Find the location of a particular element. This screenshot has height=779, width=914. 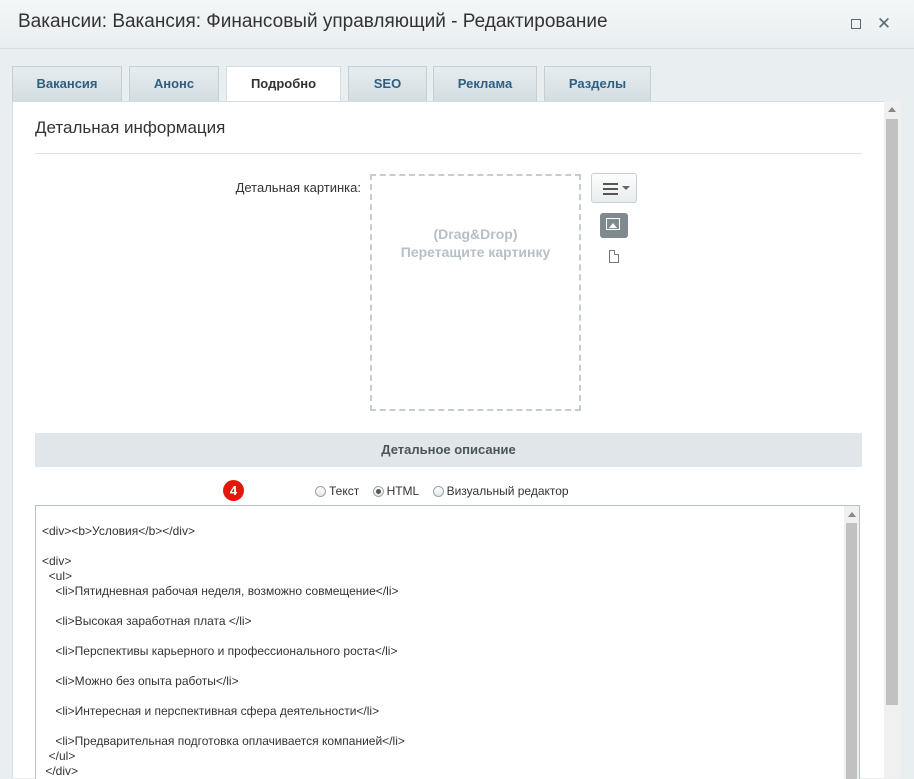

section-title: Детальная информация is located at coordinates (130, 127).